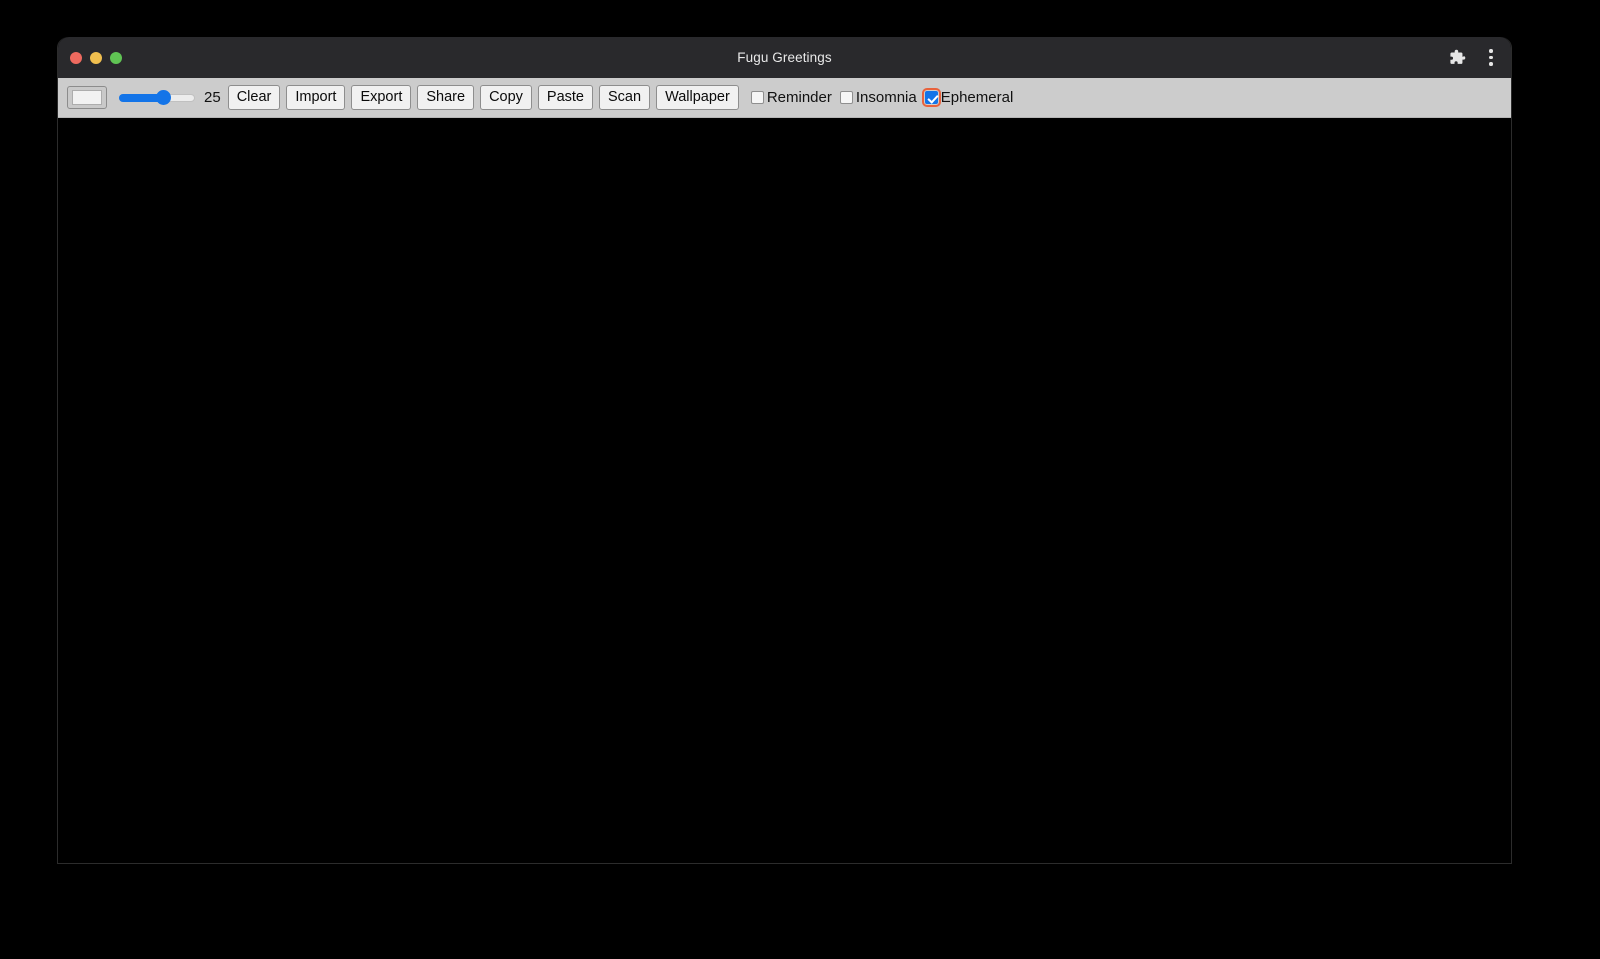 The image size is (1600, 959). I want to click on insomnia-checkbox-label: Insomnia, so click(886, 97).